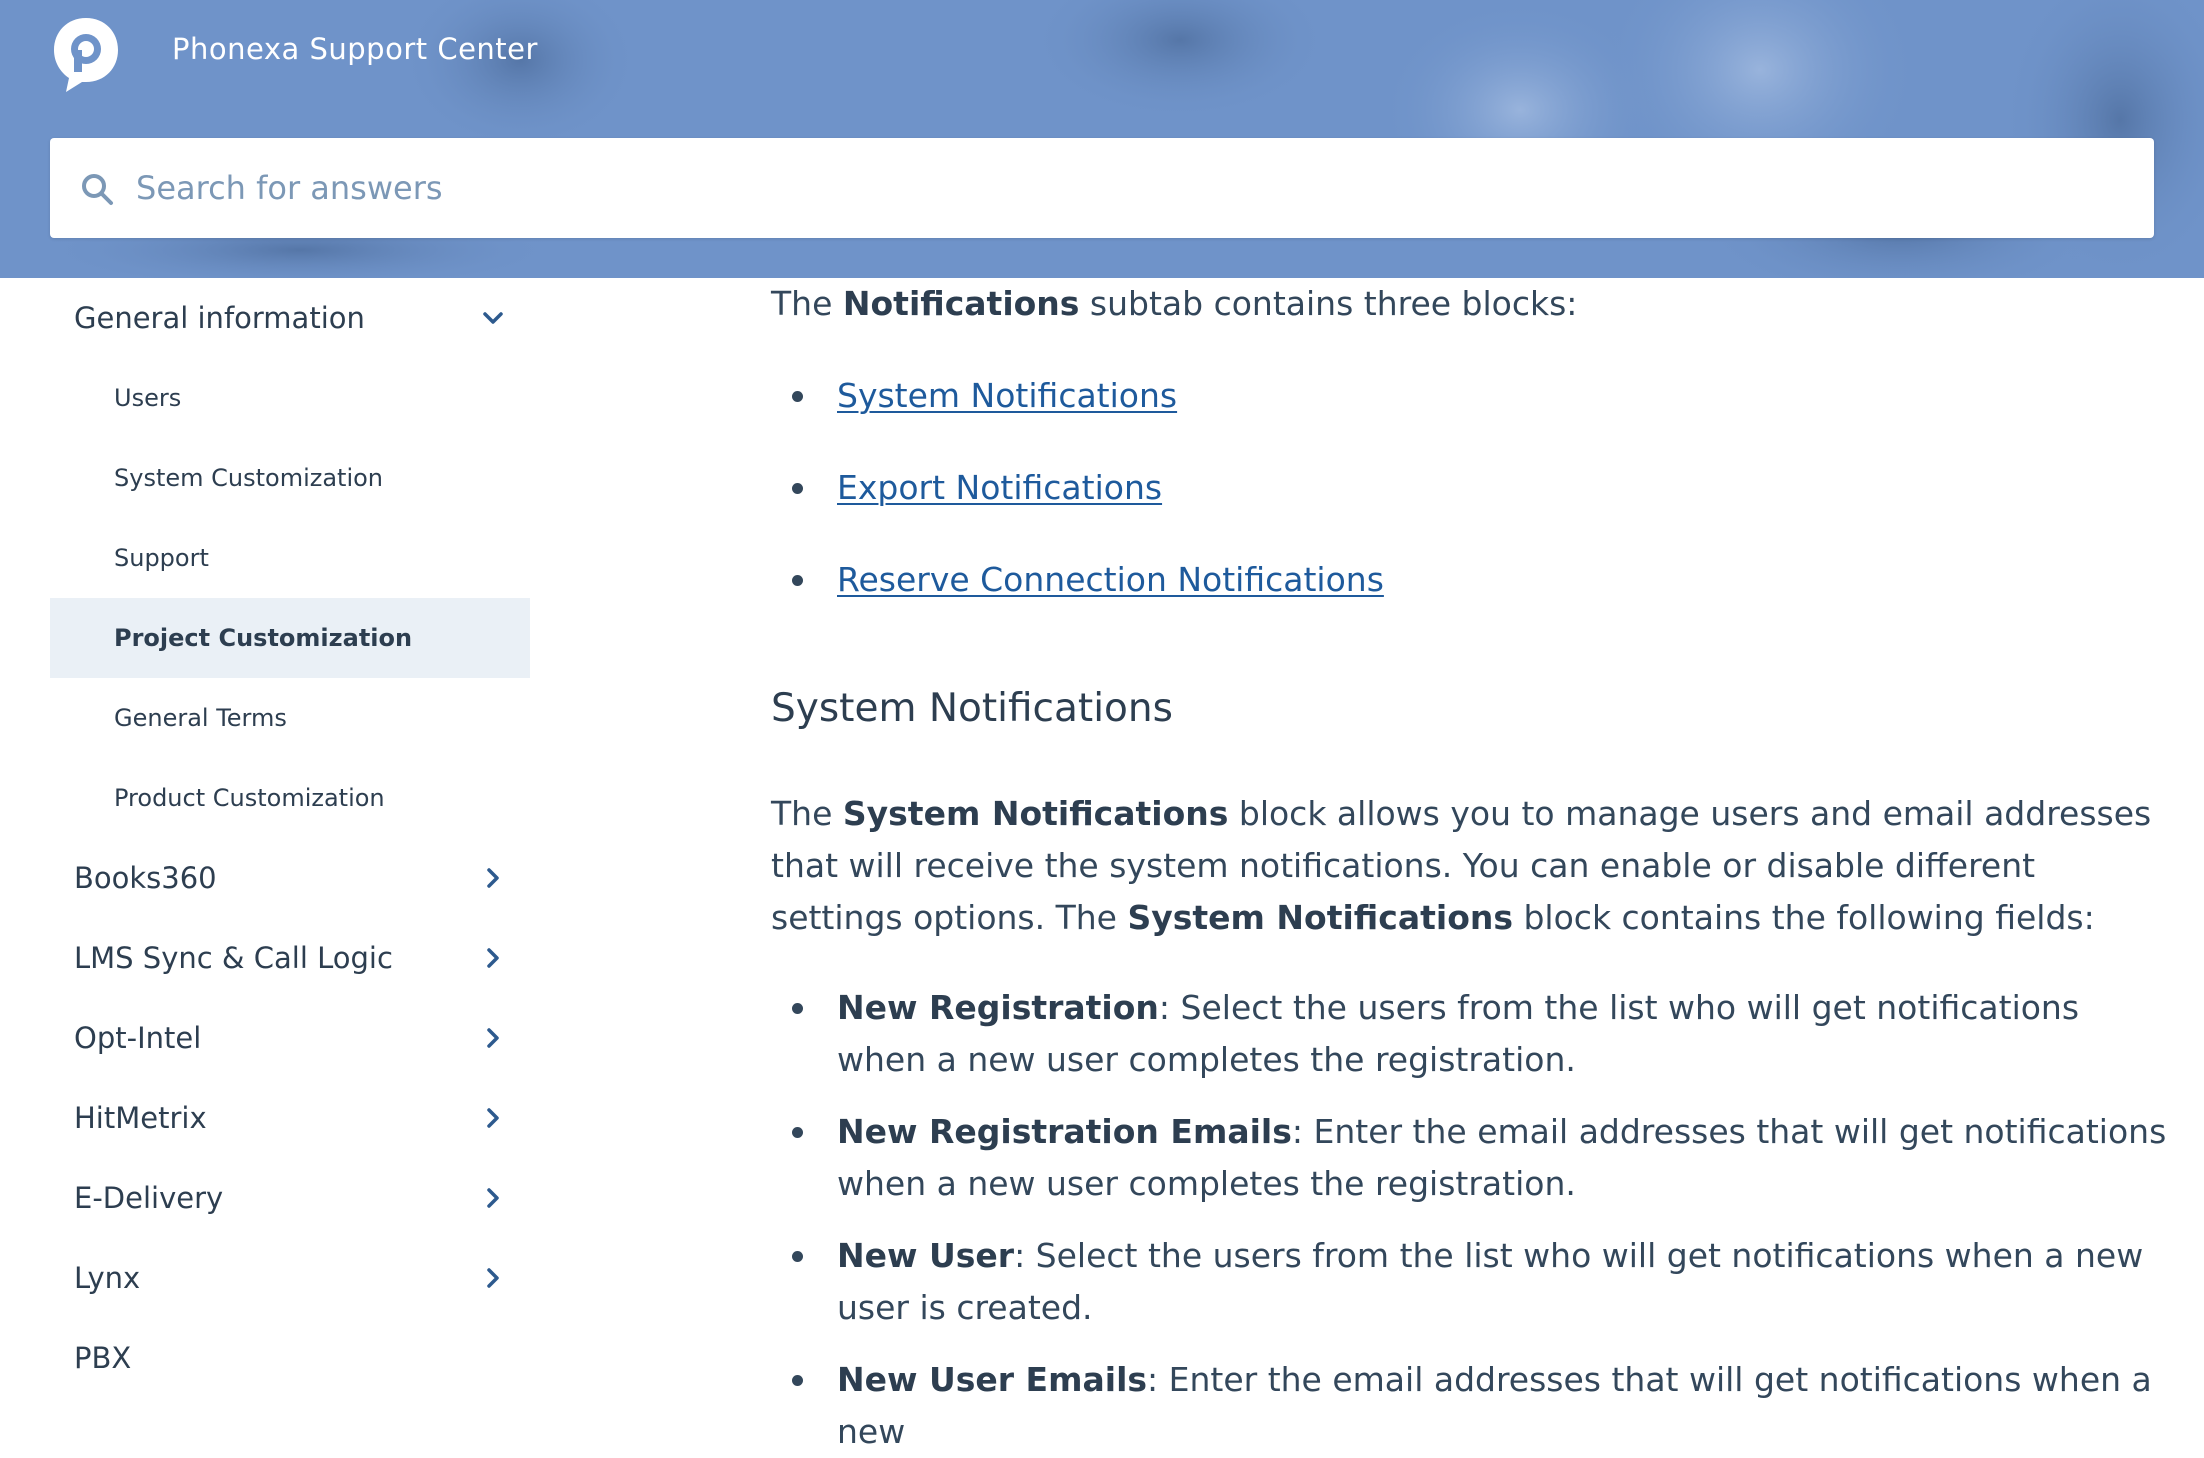 This screenshot has width=2204, height=1458. What do you see at coordinates (992, 1379) in the screenshot?
I see `field-term: New User Emails` at bounding box center [992, 1379].